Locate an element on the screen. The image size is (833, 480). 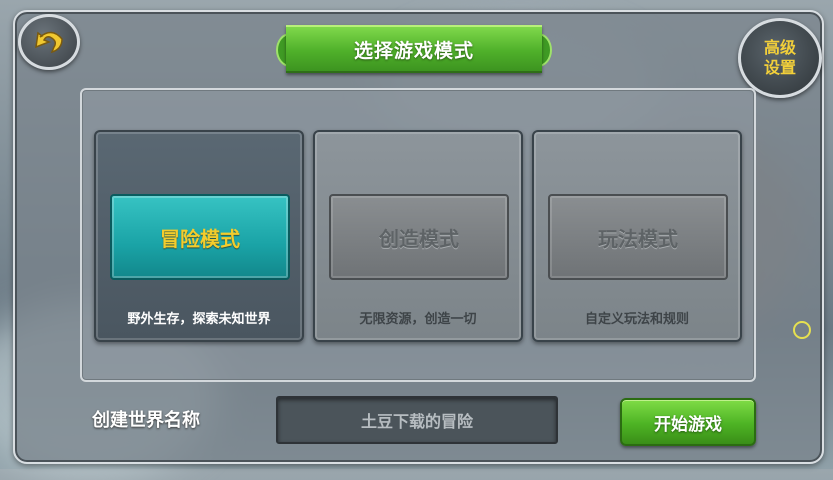
gameplay-mode-button: 玩法模式 is located at coordinates (638, 237).